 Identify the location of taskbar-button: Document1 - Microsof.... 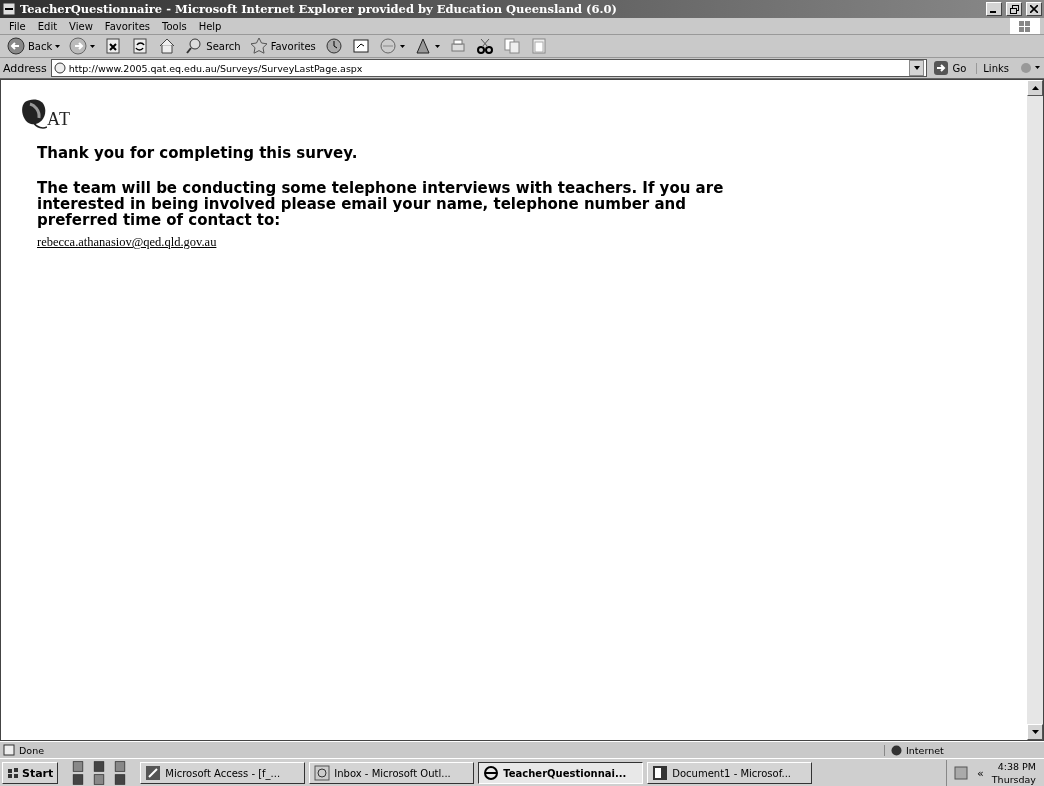
(730, 773).